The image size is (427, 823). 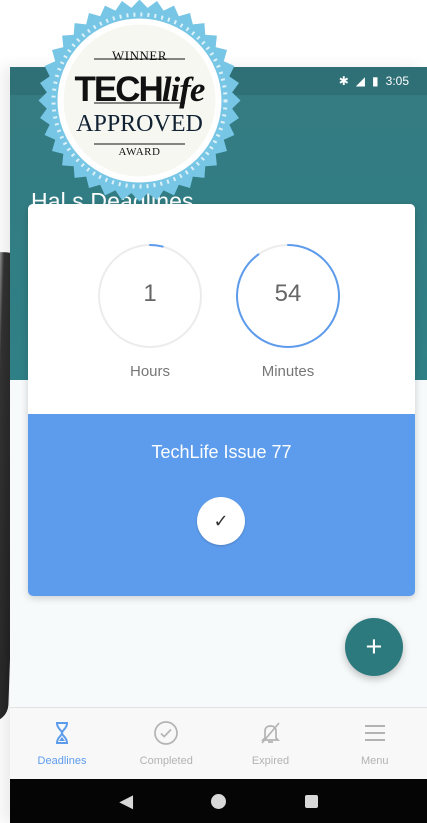 I want to click on status-time: 3:05, so click(x=397, y=81).